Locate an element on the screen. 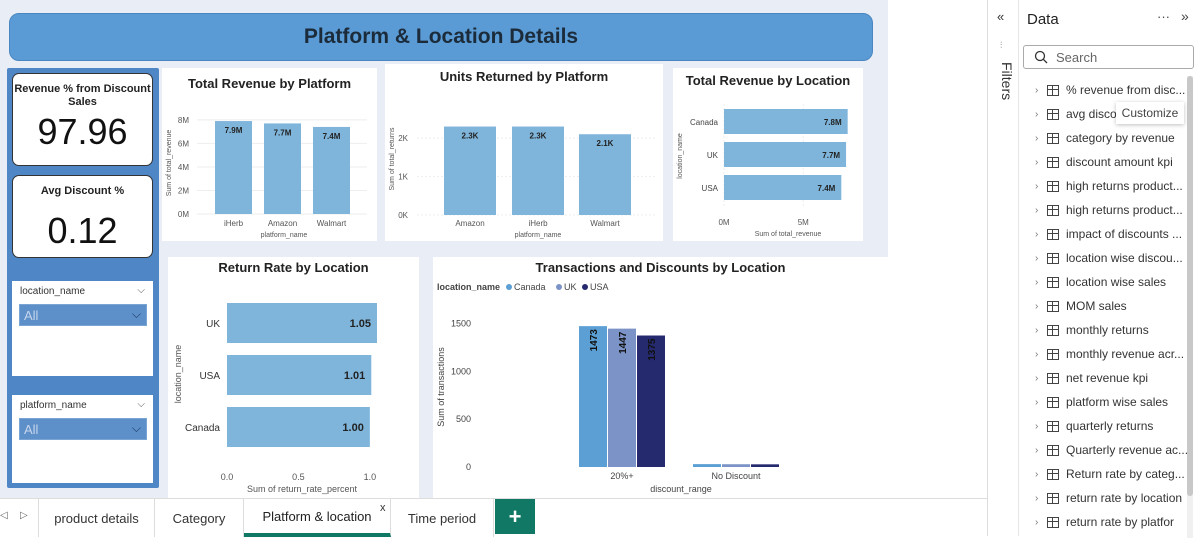 This screenshot has width=1195, height=538. collapse-icon: « is located at coordinates (1000, 16).